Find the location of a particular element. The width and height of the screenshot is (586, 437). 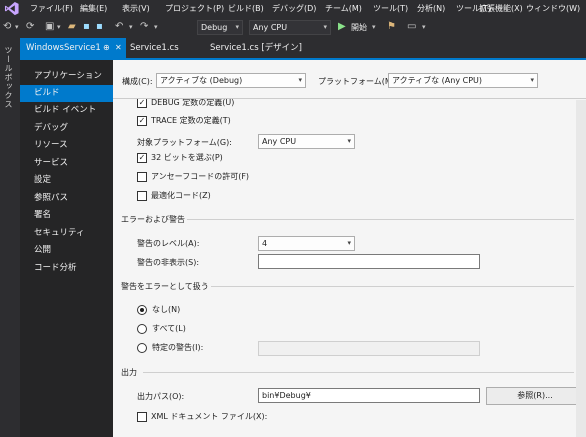

treat-warnings-none-label: なし(N) is located at coordinates (166, 309).